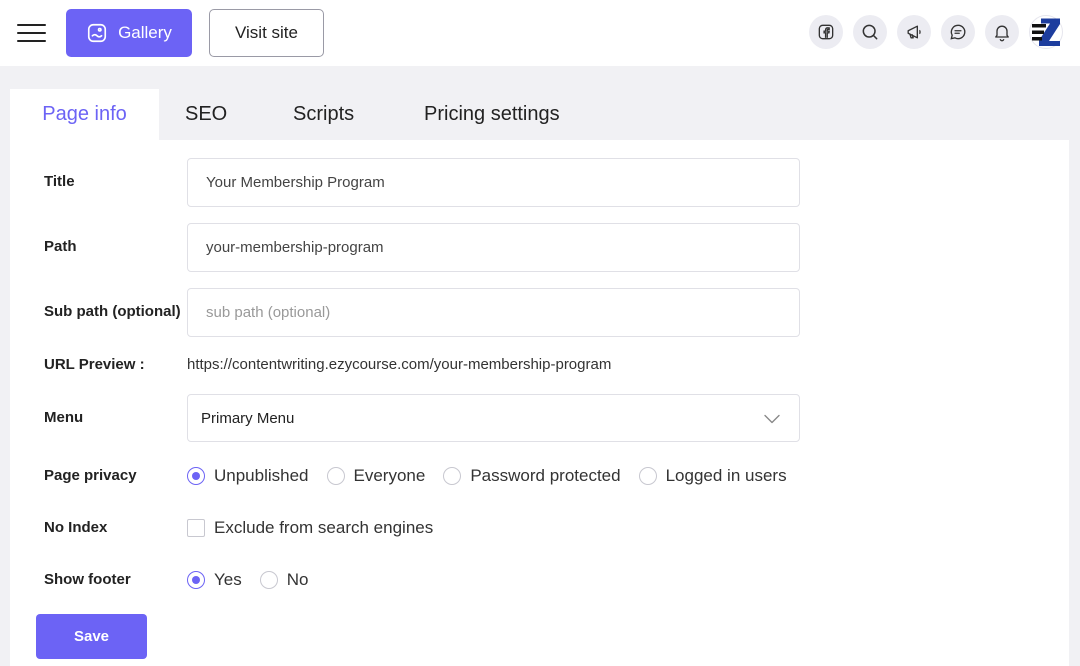 This screenshot has width=1080, height=666. I want to click on tab-scripts: Scripts, so click(323, 114).